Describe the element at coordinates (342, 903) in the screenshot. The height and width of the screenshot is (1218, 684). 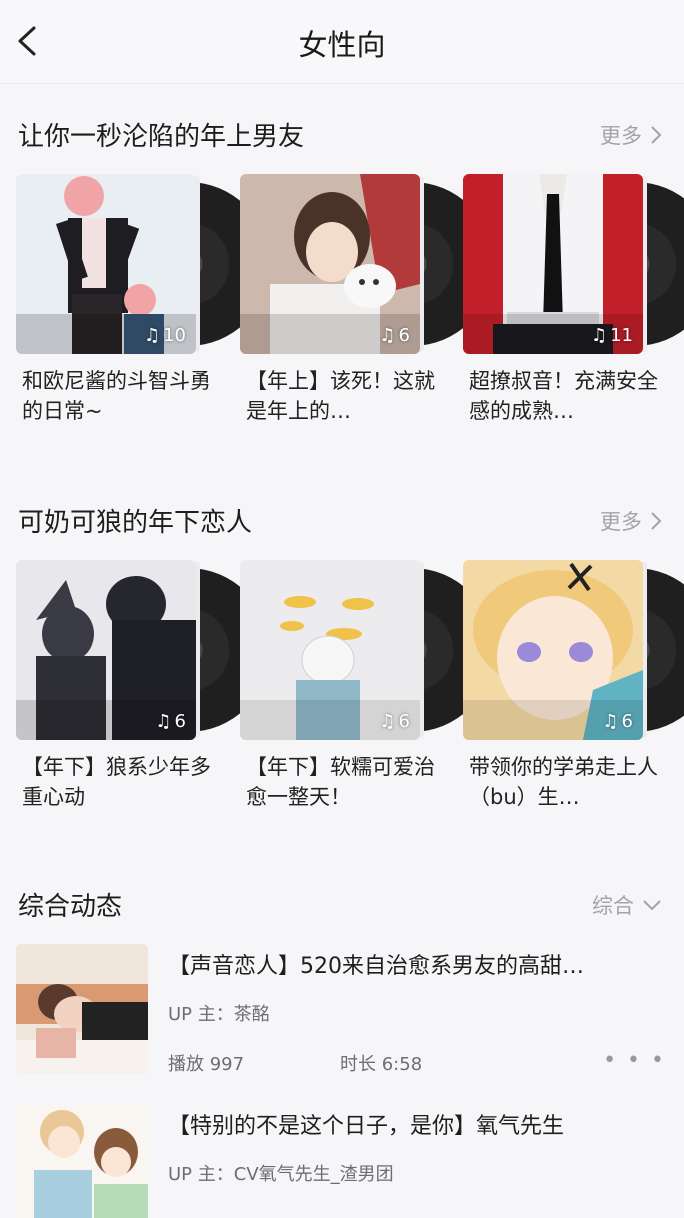
I see `feed-header: 综合动态 综合` at that location.